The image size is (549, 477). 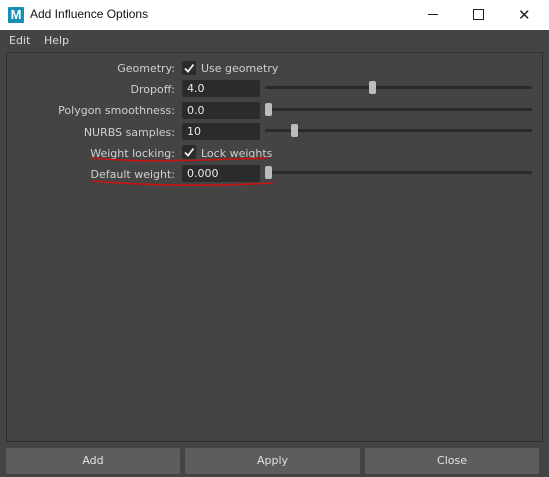 I want to click on add-button: Add, so click(x=93, y=461).